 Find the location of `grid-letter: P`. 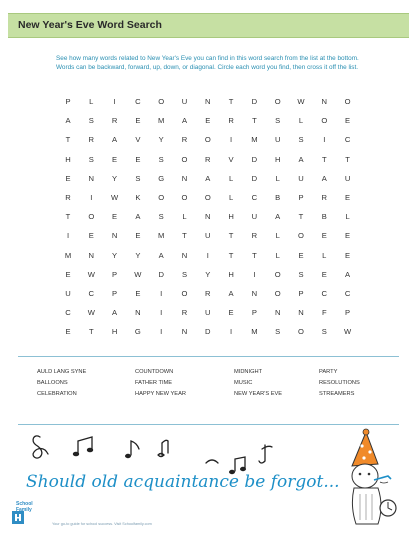

grid-letter: P is located at coordinates (348, 312).